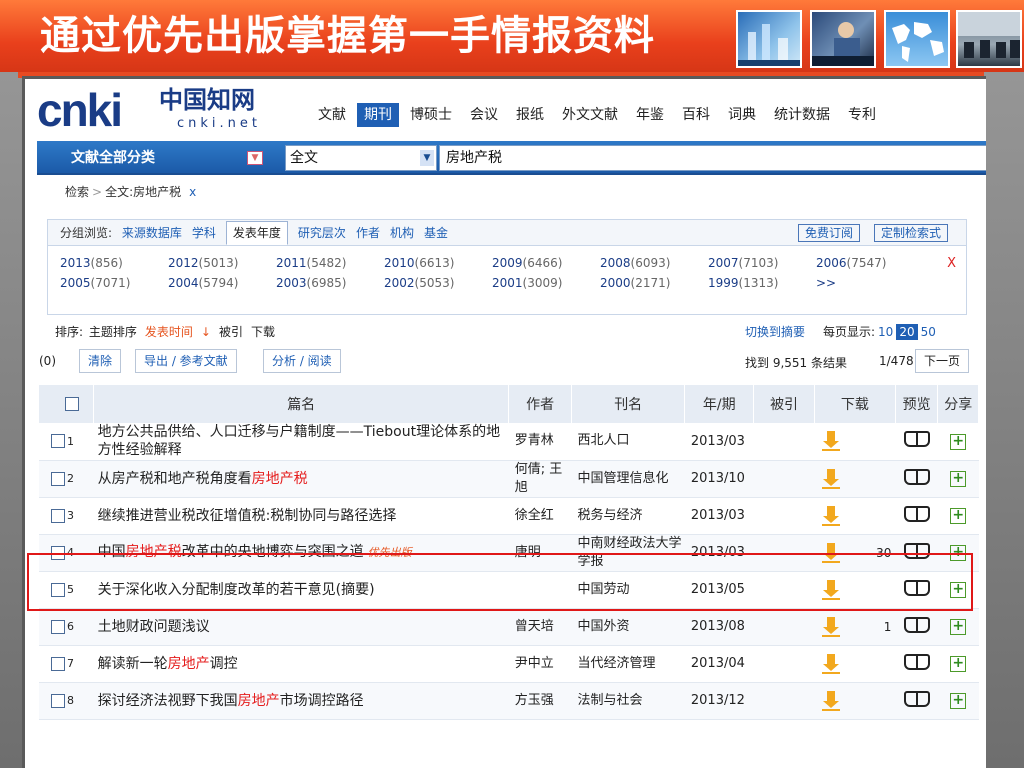  What do you see at coordinates (540, 627) in the screenshot?
I see `author-link: 曾天培` at bounding box center [540, 627].